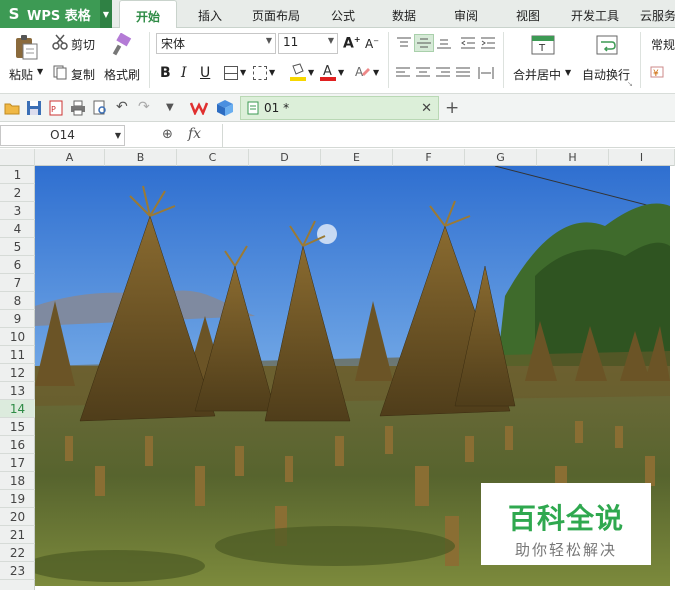 Image resolution: width=675 pixels, height=590 pixels. What do you see at coordinates (423, 73) in the screenshot?
I see `align-center-icon` at bounding box center [423, 73].